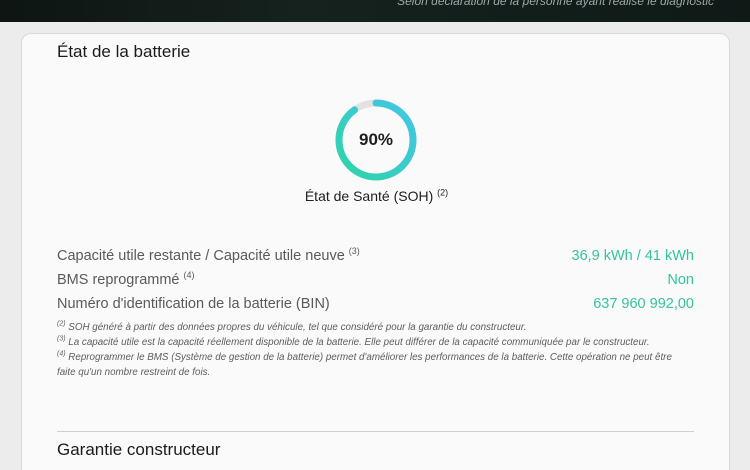 The image size is (750, 470). Describe the element at coordinates (375, 431) in the screenshot. I see `section-divider` at that location.